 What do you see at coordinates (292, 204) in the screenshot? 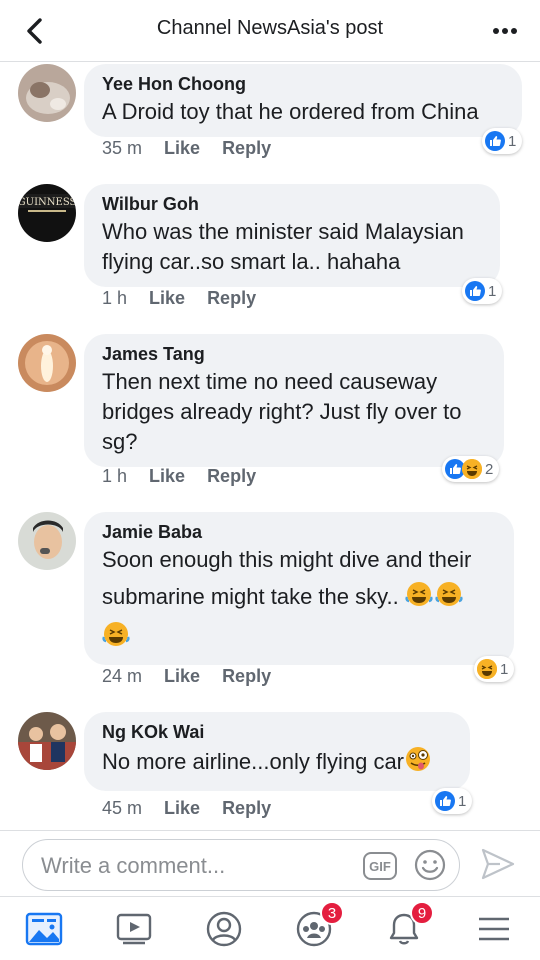
I see `comment-author: Wilbur Goh` at bounding box center [292, 204].